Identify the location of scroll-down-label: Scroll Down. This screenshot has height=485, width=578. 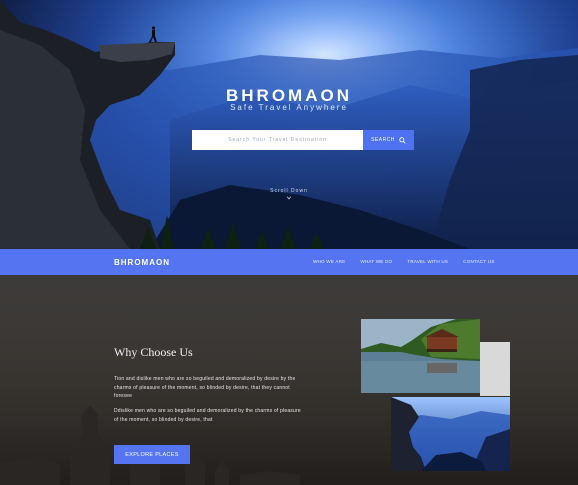
(289, 191).